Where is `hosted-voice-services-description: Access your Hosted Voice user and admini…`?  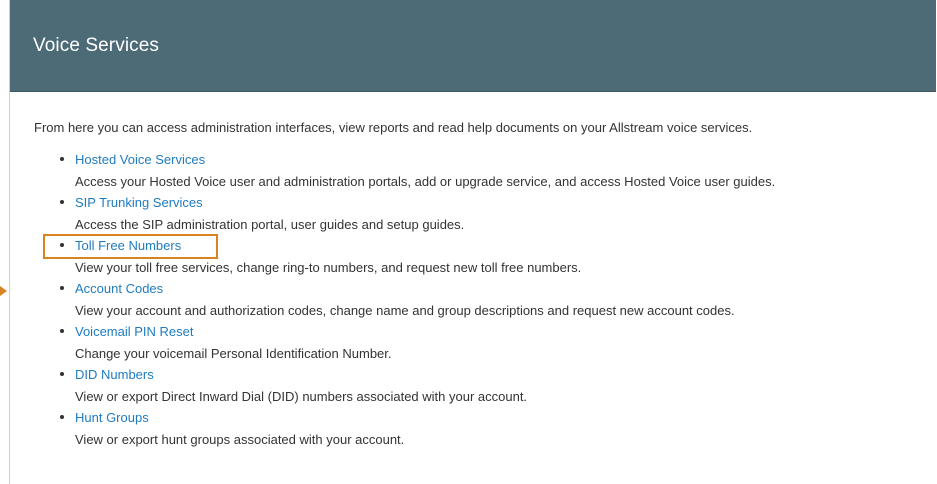 hosted-voice-services-description: Access your Hosted Voice user and admini… is located at coordinates (425, 181).